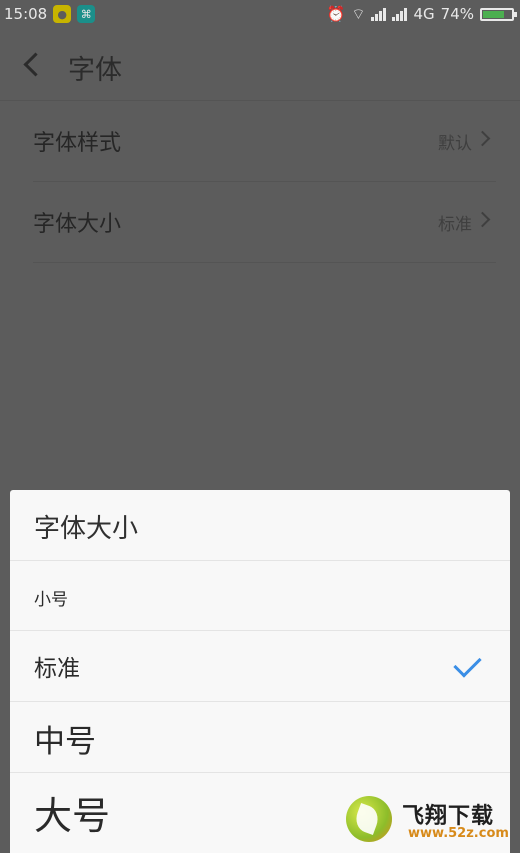 The width and height of the screenshot is (520, 853). I want to click on leaf-logo-icon, so click(369, 819).